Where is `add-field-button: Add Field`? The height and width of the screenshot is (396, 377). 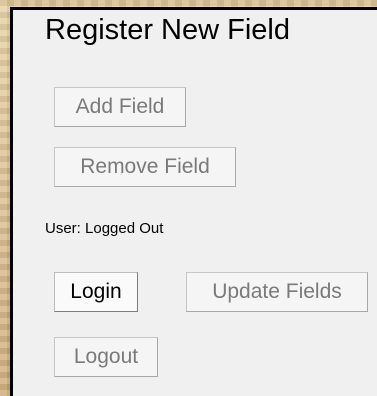 add-field-button: Add Field is located at coordinates (120, 107).